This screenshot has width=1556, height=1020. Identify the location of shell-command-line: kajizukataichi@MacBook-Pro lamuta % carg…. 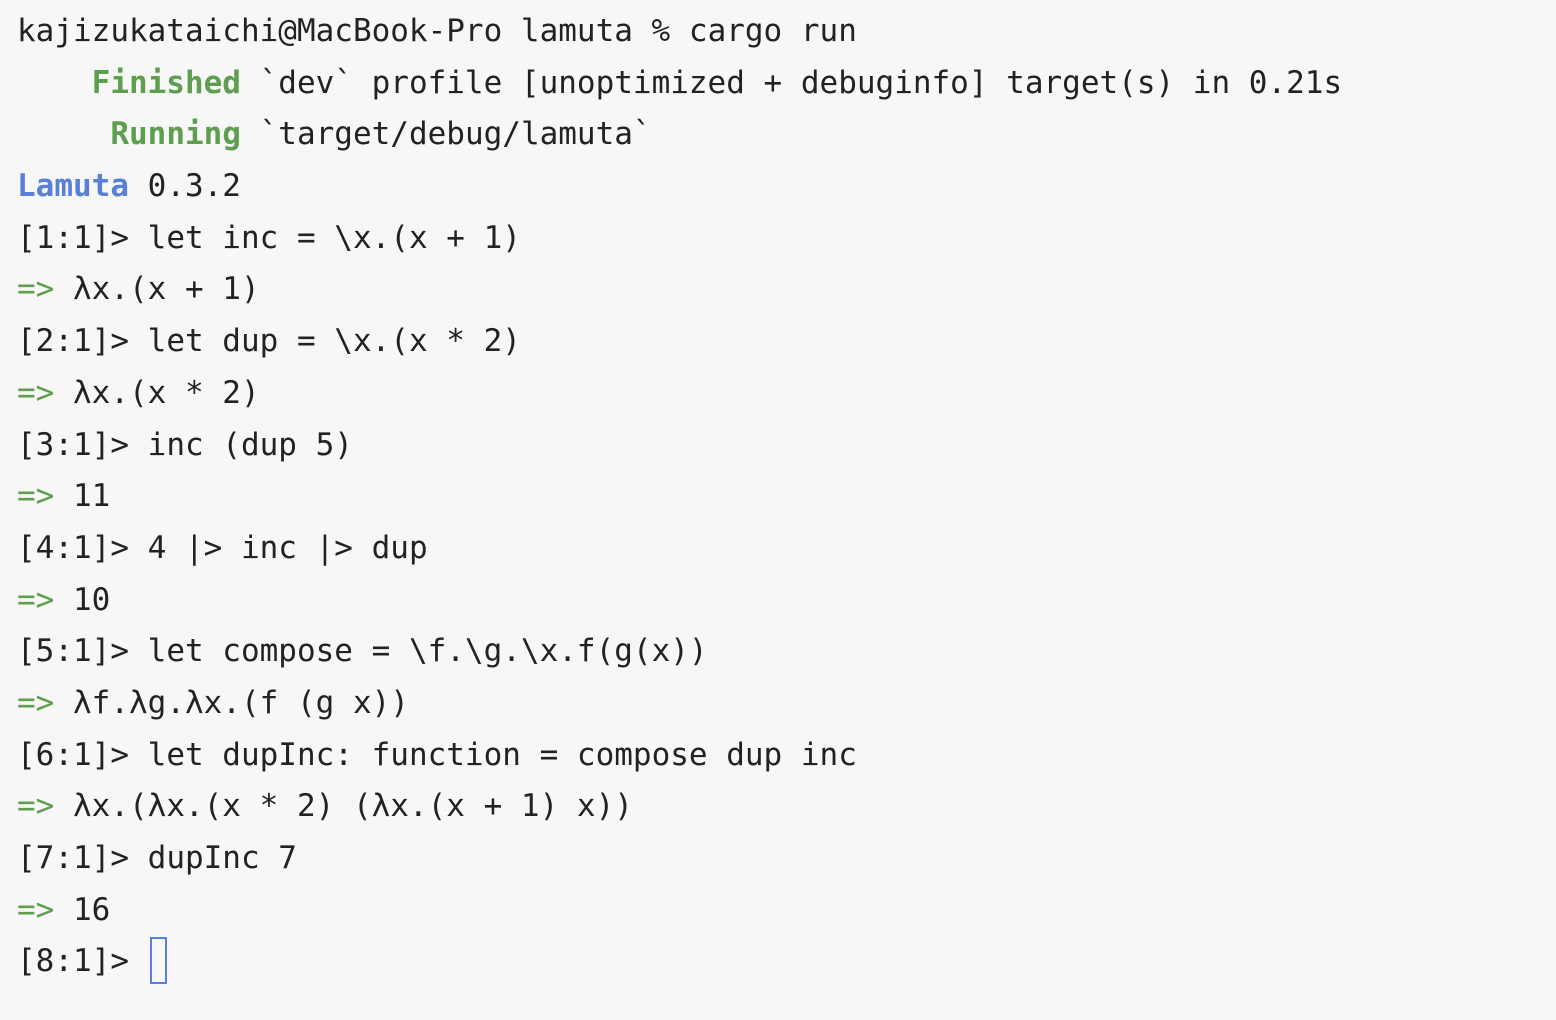
(786, 32).